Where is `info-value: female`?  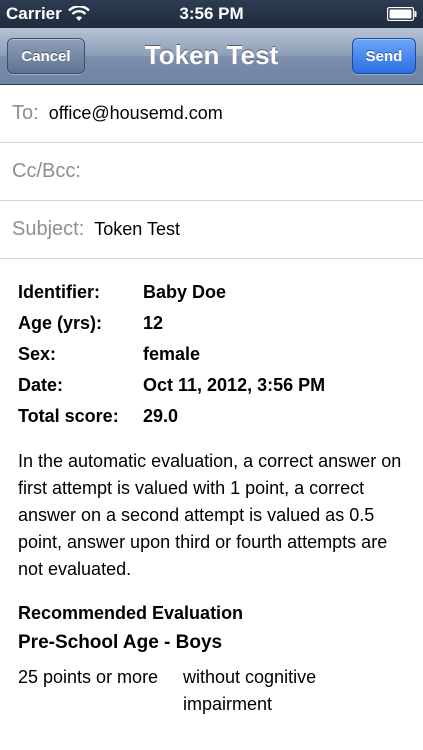 info-value: female is located at coordinates (172, 354).